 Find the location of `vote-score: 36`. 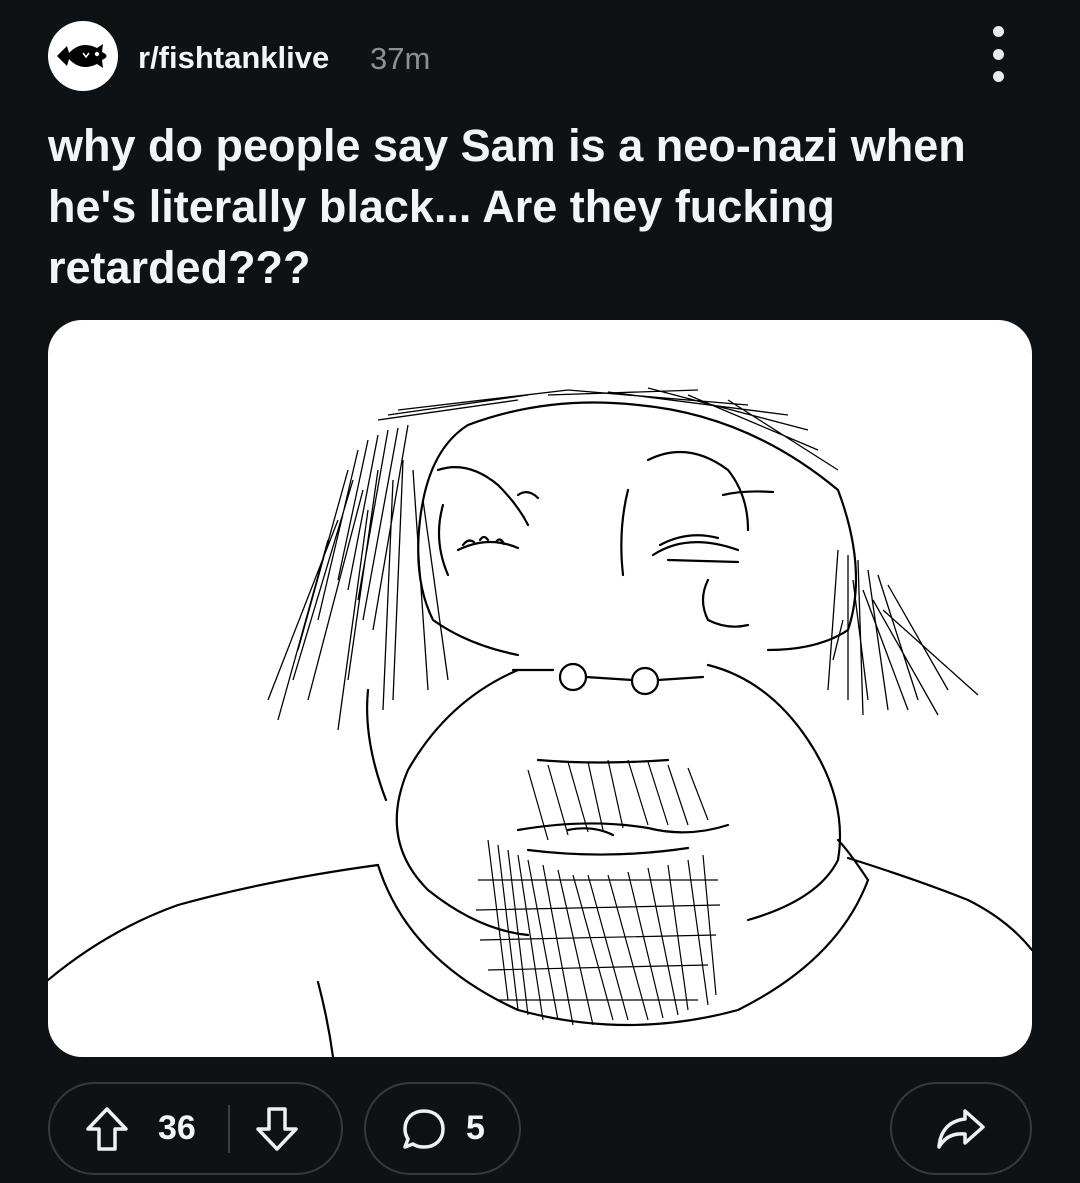

vote-score: 36 is located at coordinates (177, 1128).